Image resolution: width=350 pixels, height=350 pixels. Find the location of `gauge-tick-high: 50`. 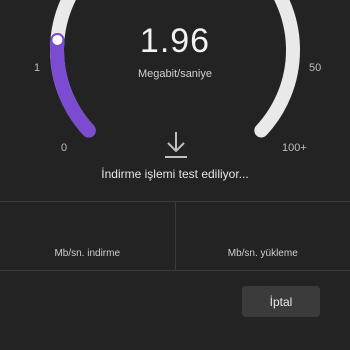

gauge-tick-high: 50 is located at coordinates (315, 68).